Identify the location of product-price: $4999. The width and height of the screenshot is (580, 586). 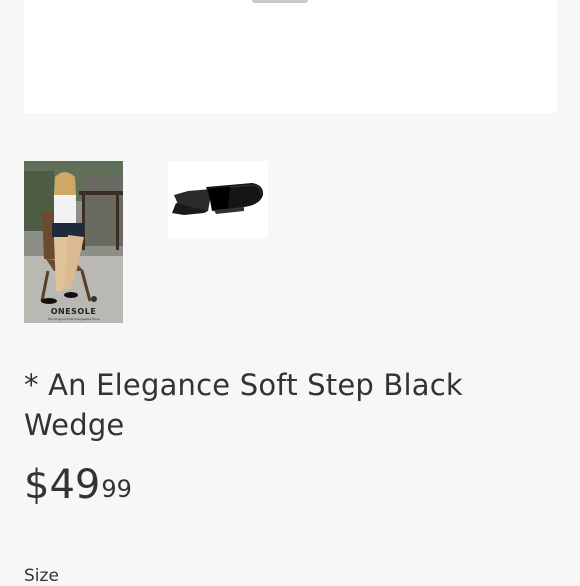
(78, 485).